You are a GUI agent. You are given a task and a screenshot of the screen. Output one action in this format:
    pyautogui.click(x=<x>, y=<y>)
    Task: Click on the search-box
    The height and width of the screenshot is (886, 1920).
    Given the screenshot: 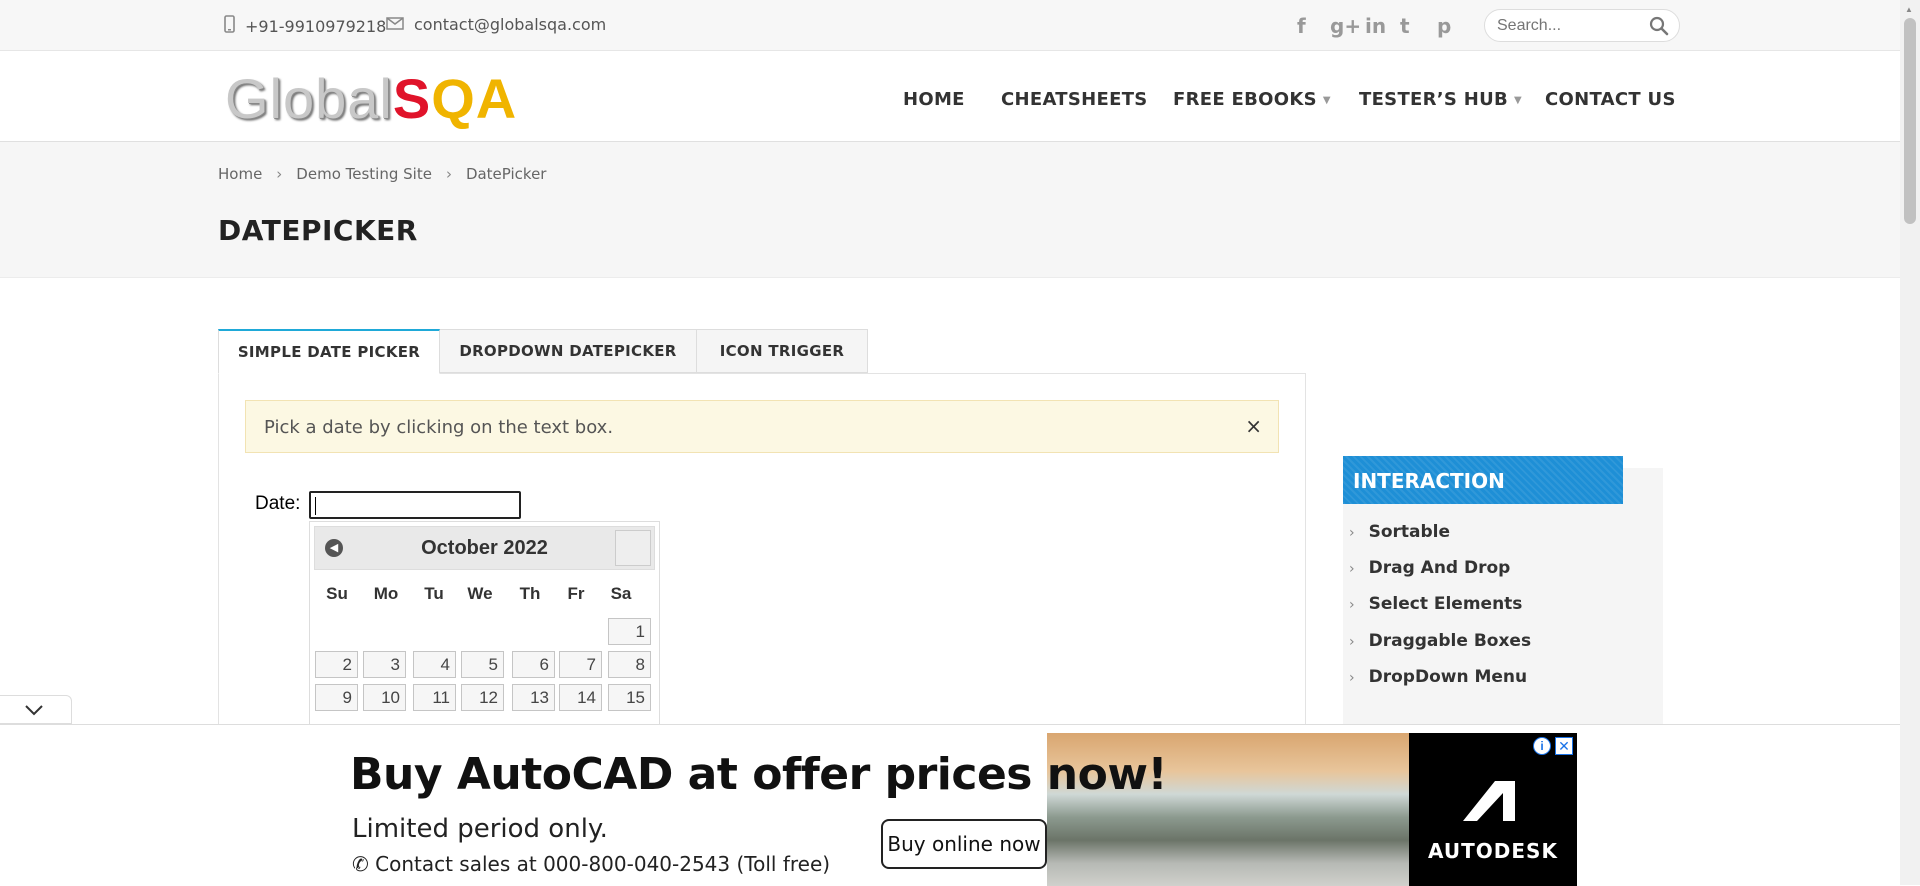 What is the action you would take?
    pyautogui.click(x=1582, y=25)
    